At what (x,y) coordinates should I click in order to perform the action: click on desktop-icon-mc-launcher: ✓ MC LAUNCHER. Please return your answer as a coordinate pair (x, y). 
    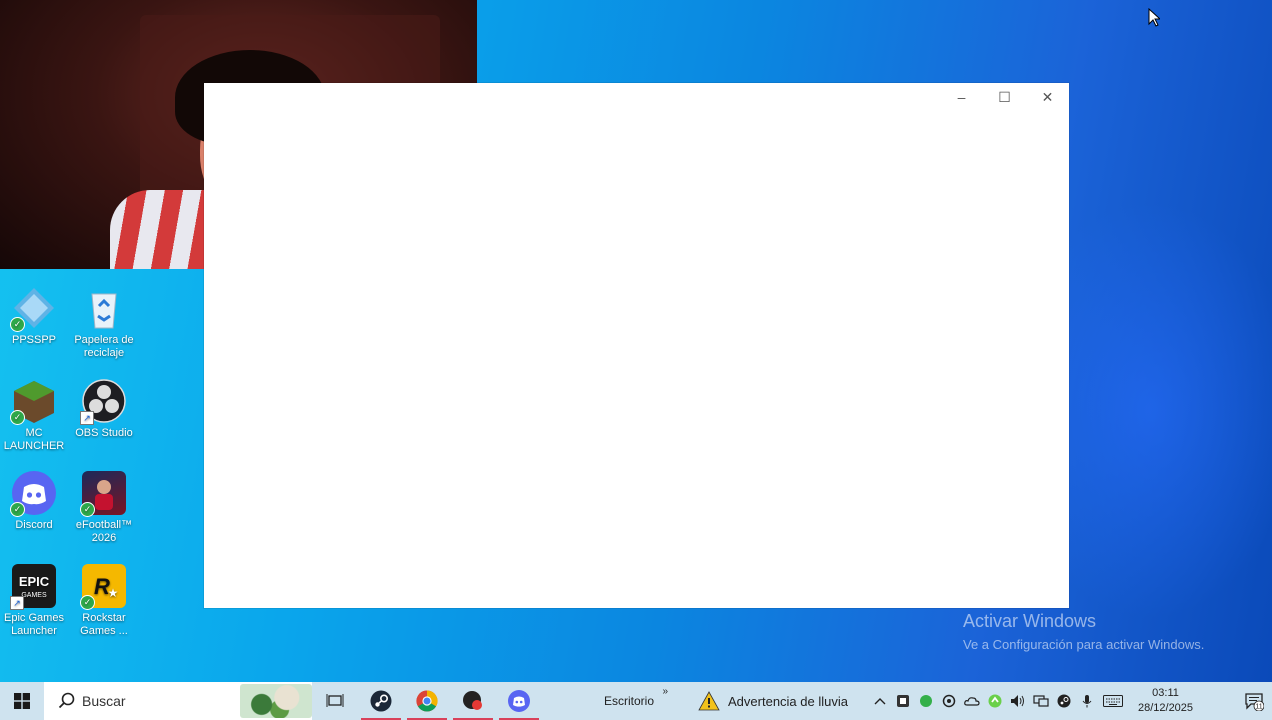
    Looking at the image, I should click on (35, 416).